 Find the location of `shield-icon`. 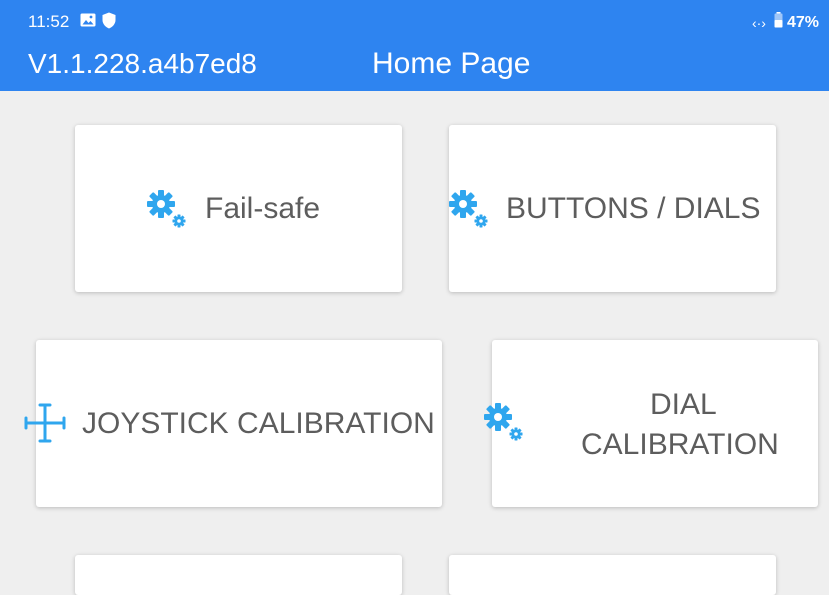

shield-icon is located at coordinates (109, 23).